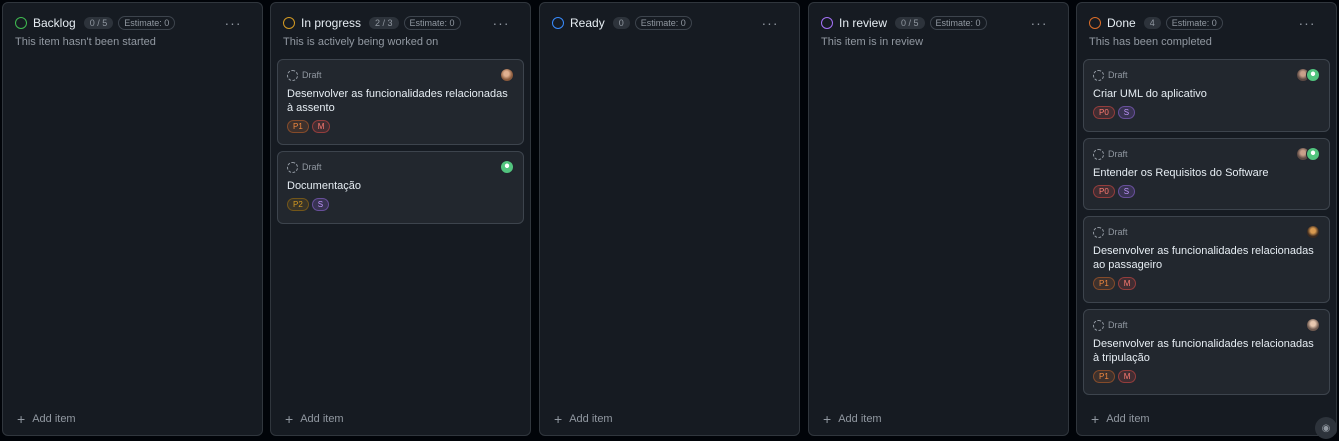 Image resolution: width=1339 pixels, height=441 pixels. I want to click on item-count: 0, so click(621, 23).